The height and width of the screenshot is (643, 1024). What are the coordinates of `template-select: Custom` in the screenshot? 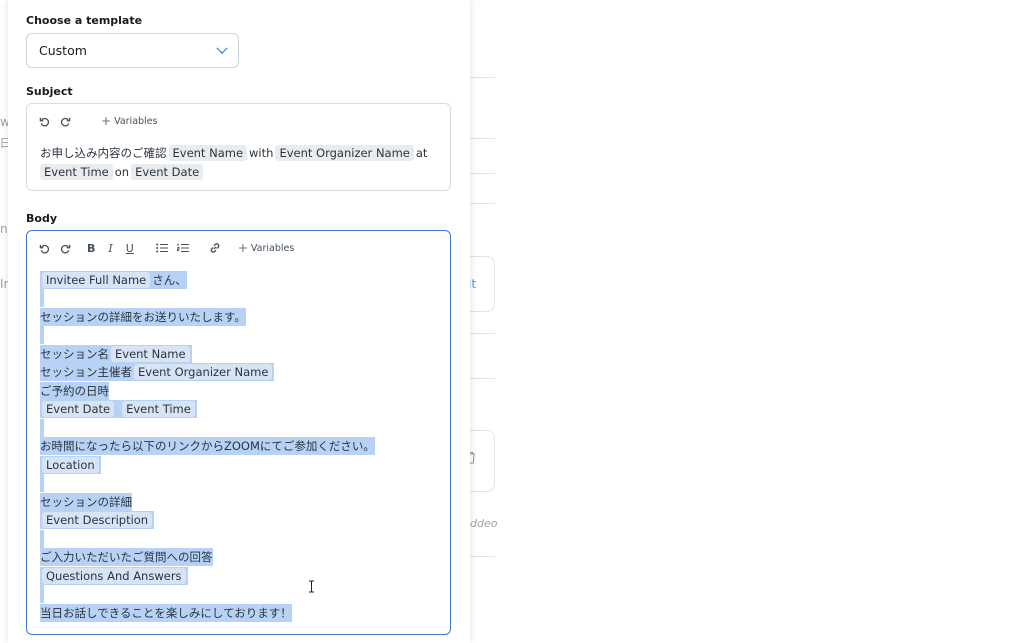 It's located at (132, 50).